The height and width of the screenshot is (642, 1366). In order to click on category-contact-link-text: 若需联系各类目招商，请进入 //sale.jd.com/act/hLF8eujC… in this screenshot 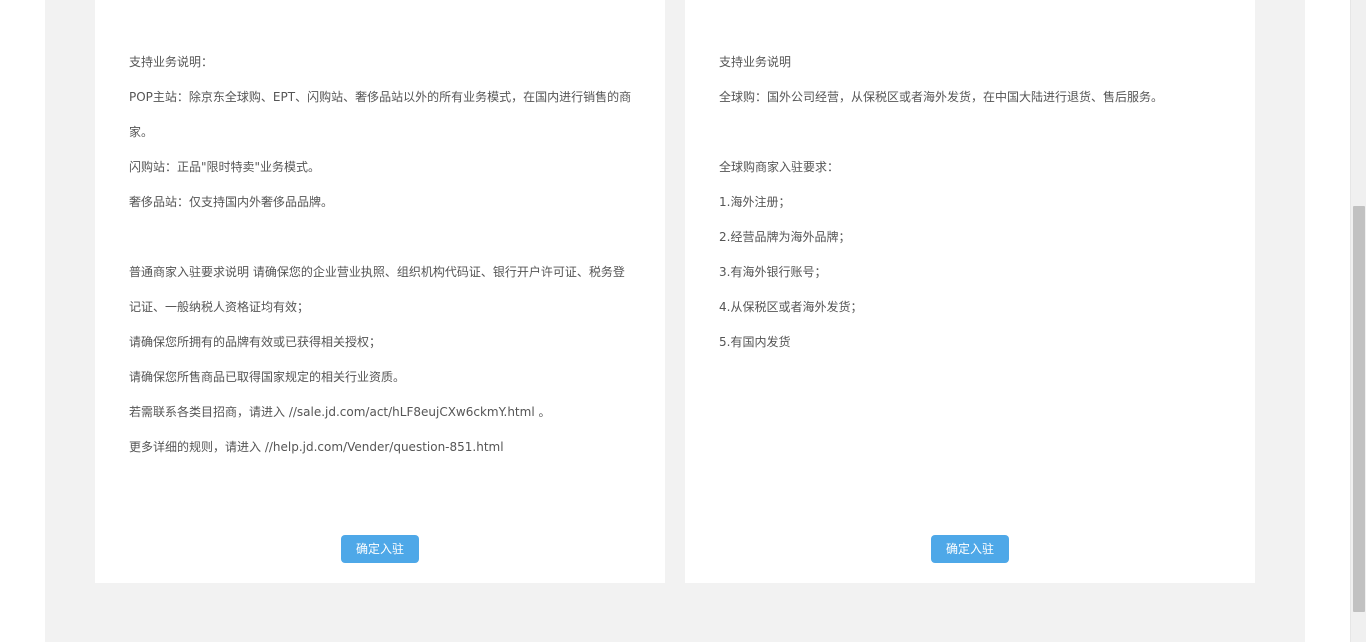, I will do `click(381, 412)`.